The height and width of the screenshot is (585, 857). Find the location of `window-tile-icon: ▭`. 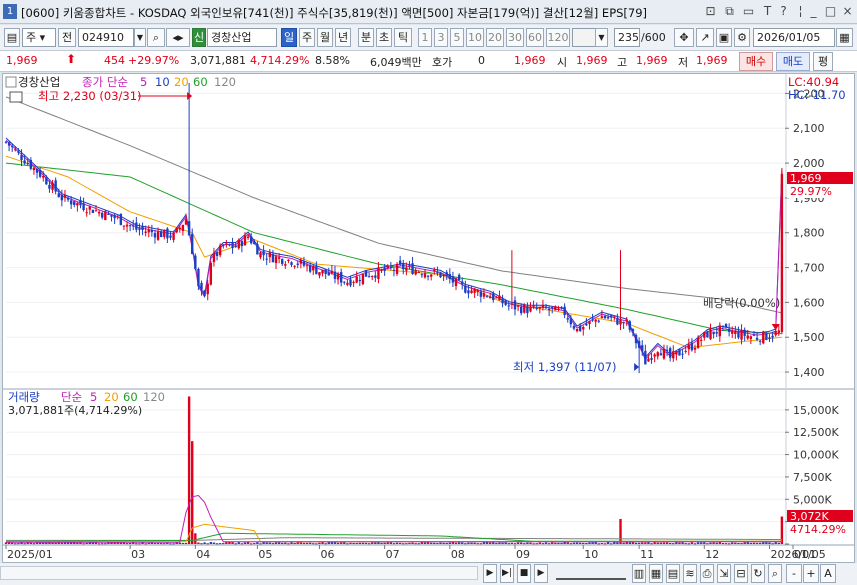

window-tile-icon: ▭ is located at coordinates (748, 11).